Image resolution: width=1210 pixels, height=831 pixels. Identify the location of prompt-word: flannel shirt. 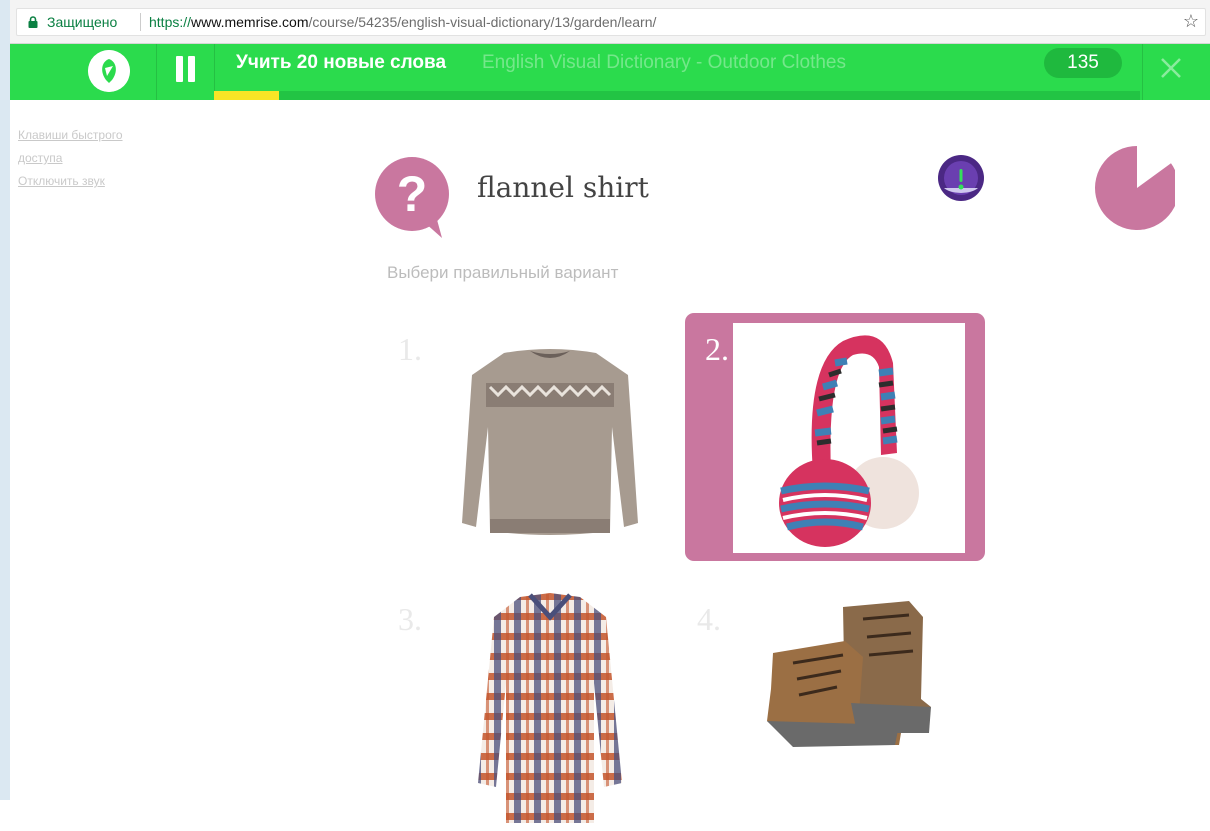
(563, 187).